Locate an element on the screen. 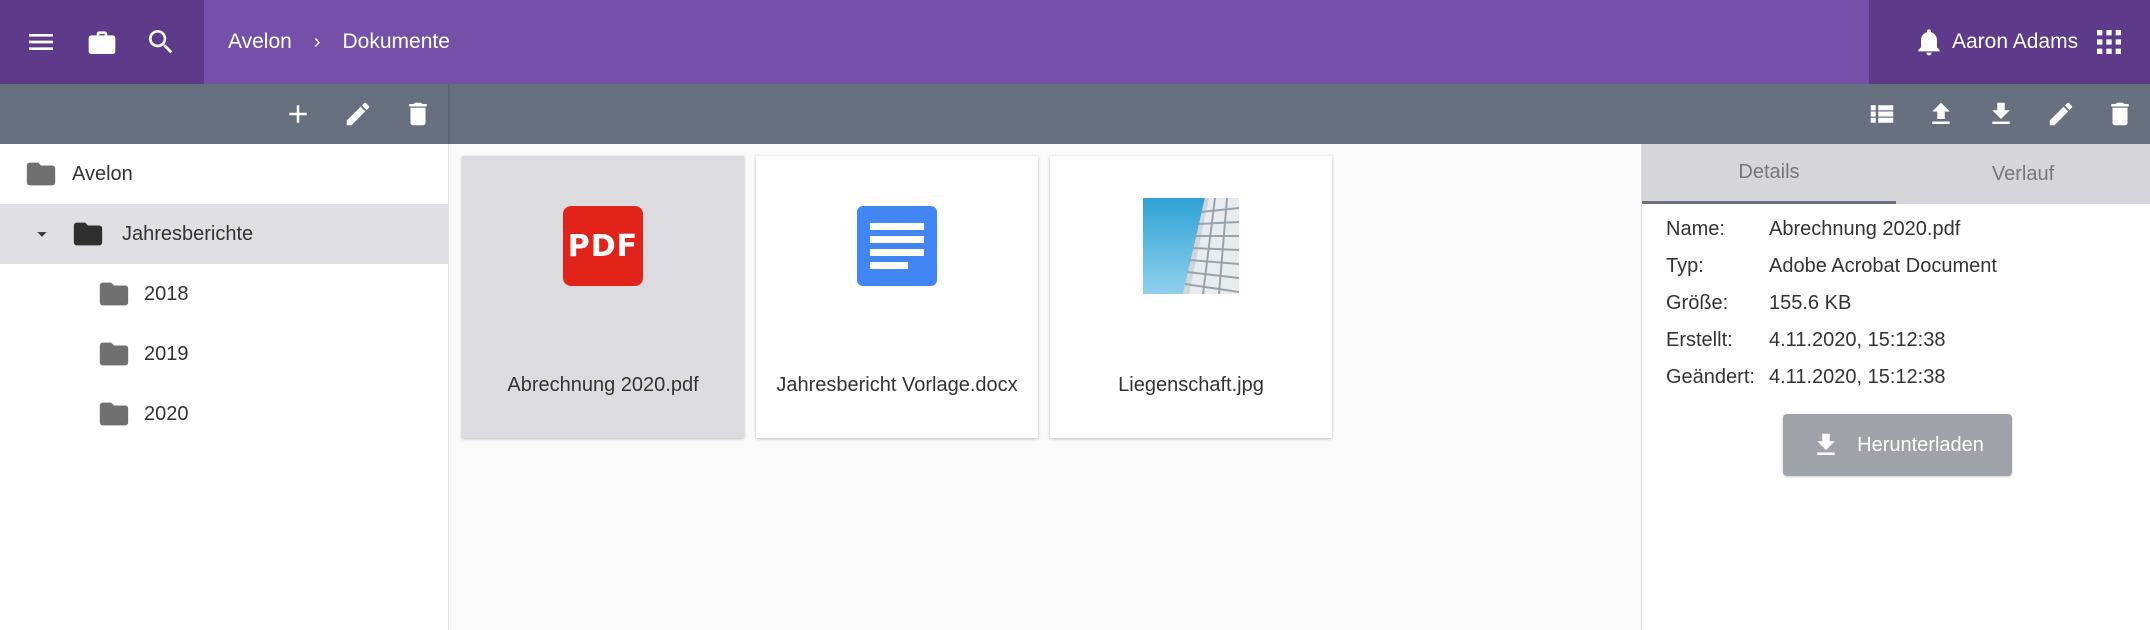 This screenshot has height=630, width=2150. download-button: Herunterladen is located at coordinates (1897, 445).